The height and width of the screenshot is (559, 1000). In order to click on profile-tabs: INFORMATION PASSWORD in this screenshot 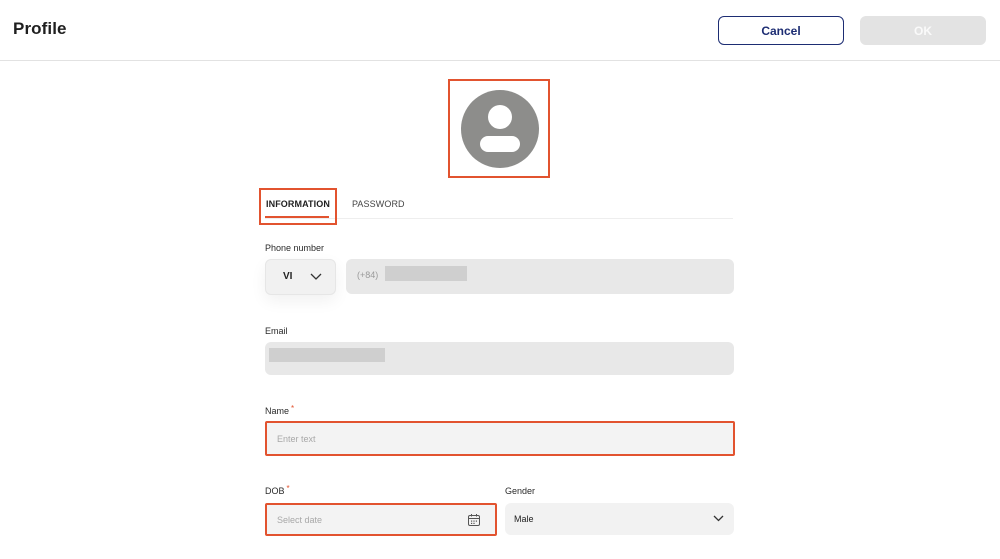, I will do `click(496, 205)`.